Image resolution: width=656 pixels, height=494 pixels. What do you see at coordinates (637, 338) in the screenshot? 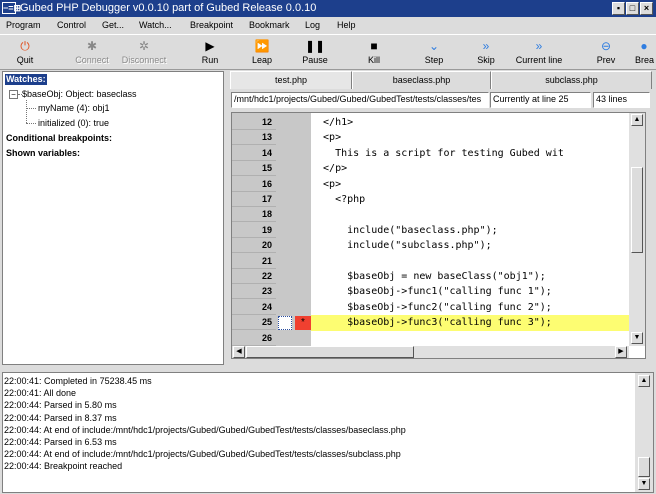
I see `scroll-down-icon: ▼` at bounding box center [637, 338].